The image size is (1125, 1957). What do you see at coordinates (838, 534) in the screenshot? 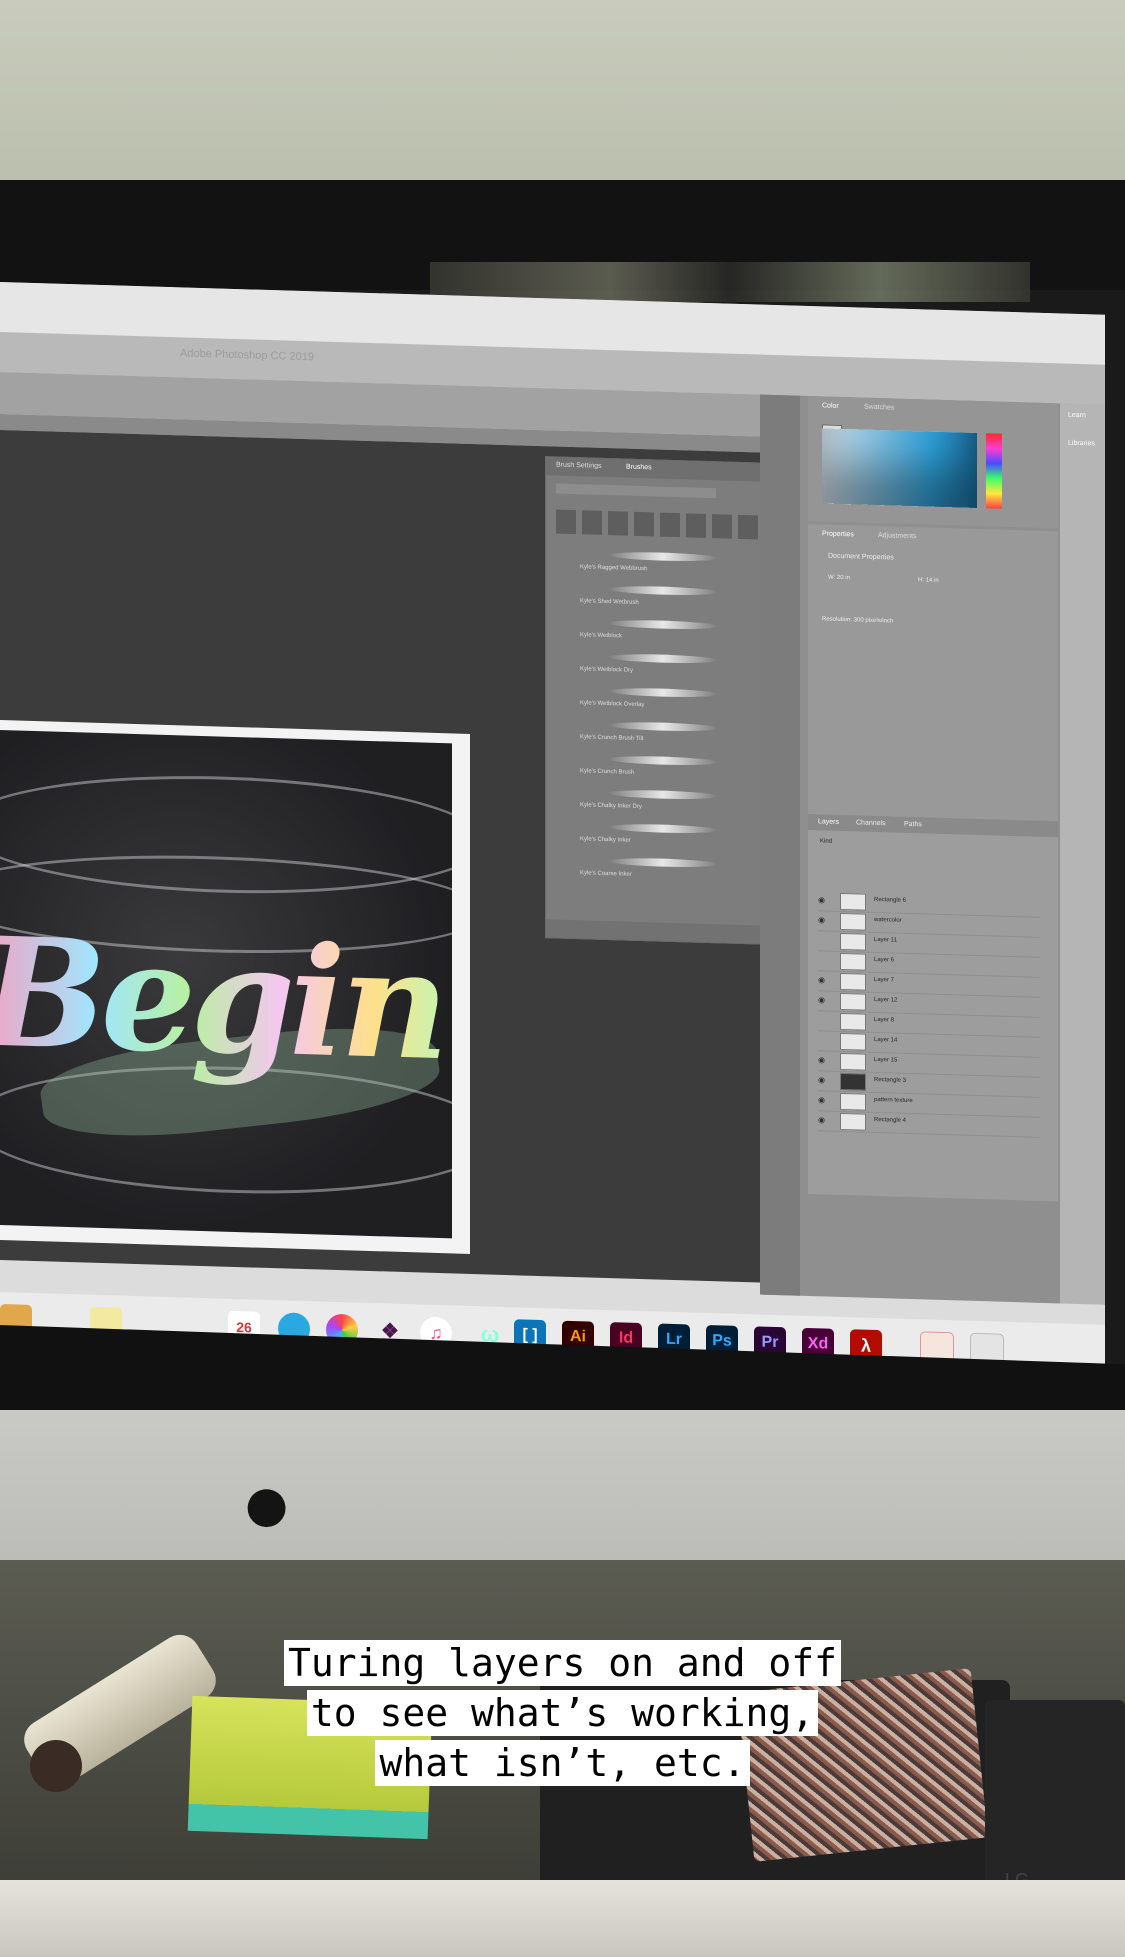
I see `tab-properties: Properties` at bounding box center [838, 534].